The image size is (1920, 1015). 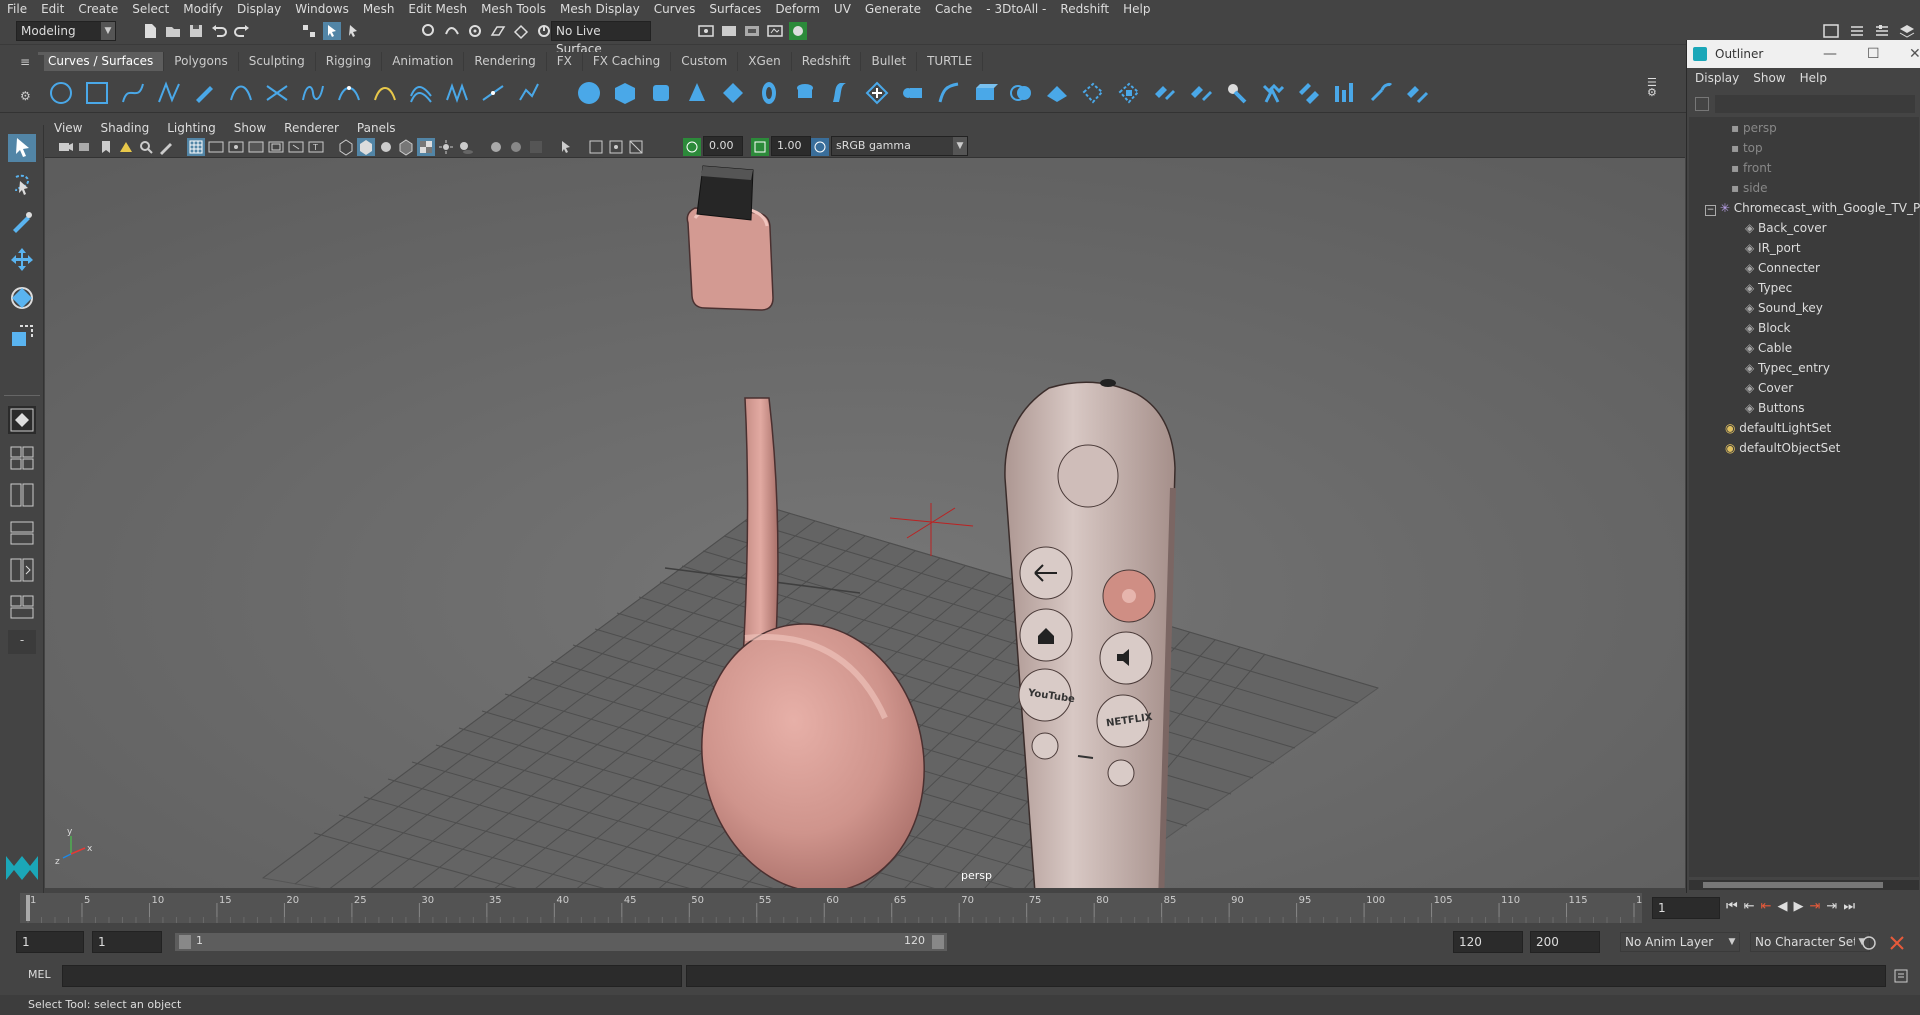 What do you see at coordinates (133, 93) in the screenshot?
I see `cv-curve-icon` at bounding box center [133, 93].